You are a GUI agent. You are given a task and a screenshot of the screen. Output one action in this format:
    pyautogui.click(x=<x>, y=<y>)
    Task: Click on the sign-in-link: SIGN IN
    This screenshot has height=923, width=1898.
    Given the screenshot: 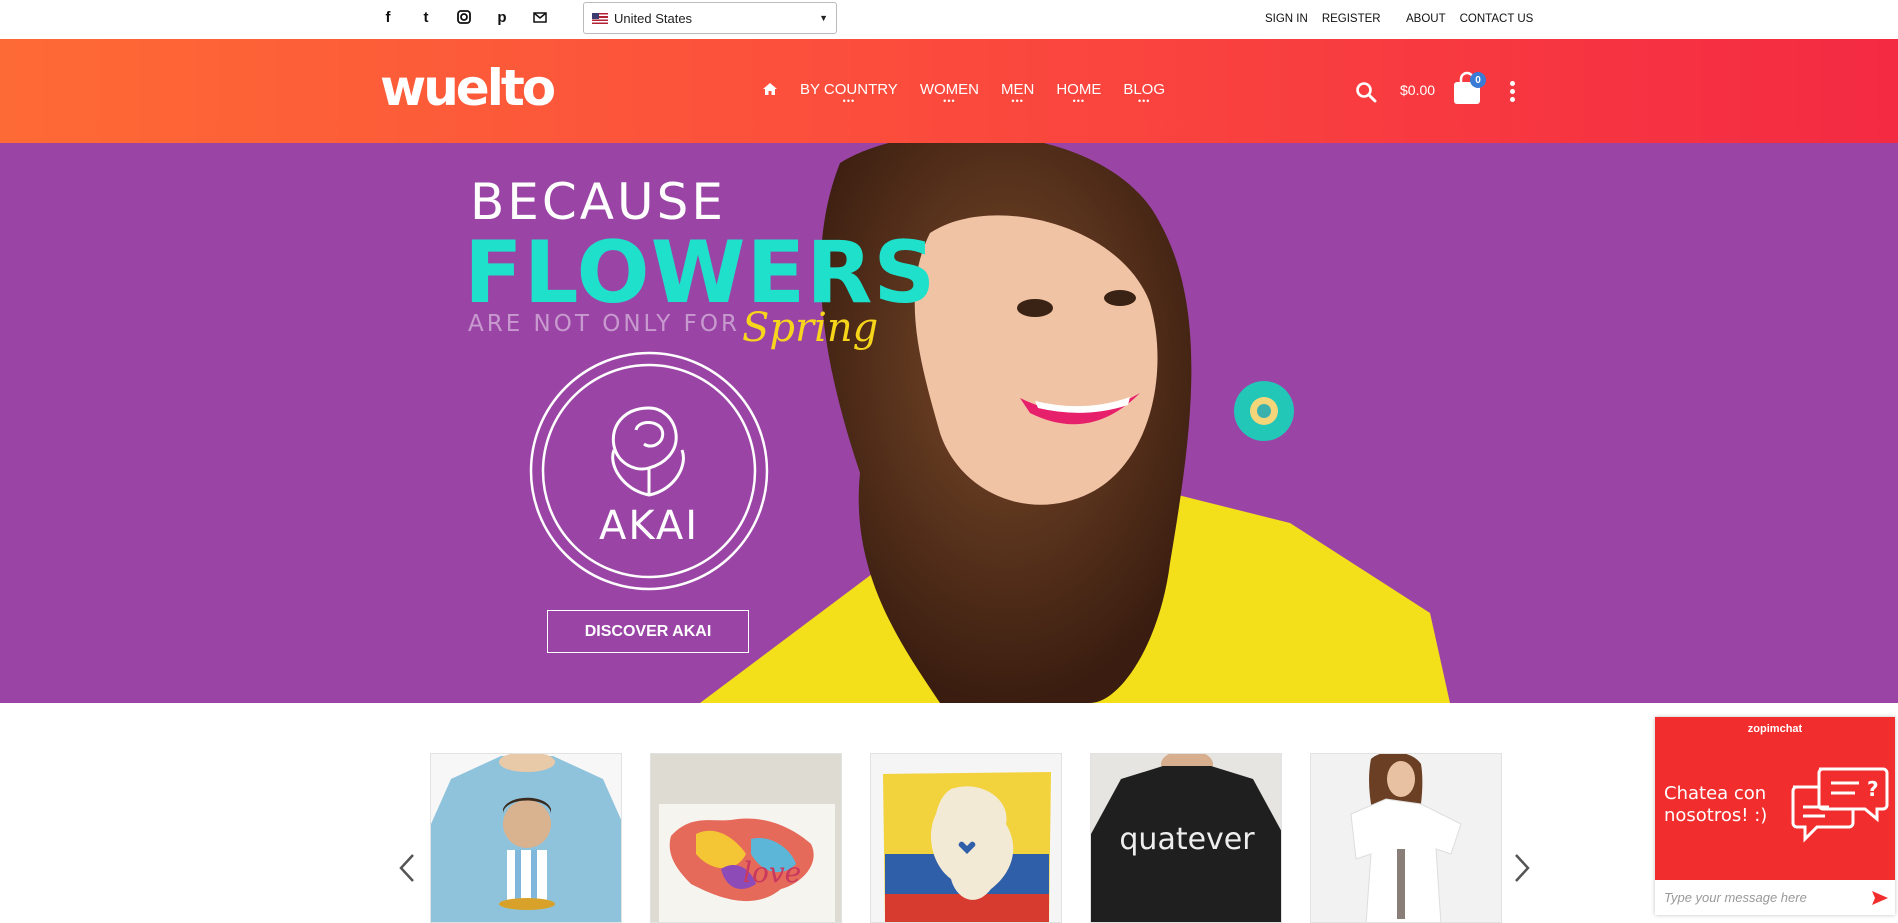 What is the action you would take?
    pyautogui.click(x=1286, y=19)
    